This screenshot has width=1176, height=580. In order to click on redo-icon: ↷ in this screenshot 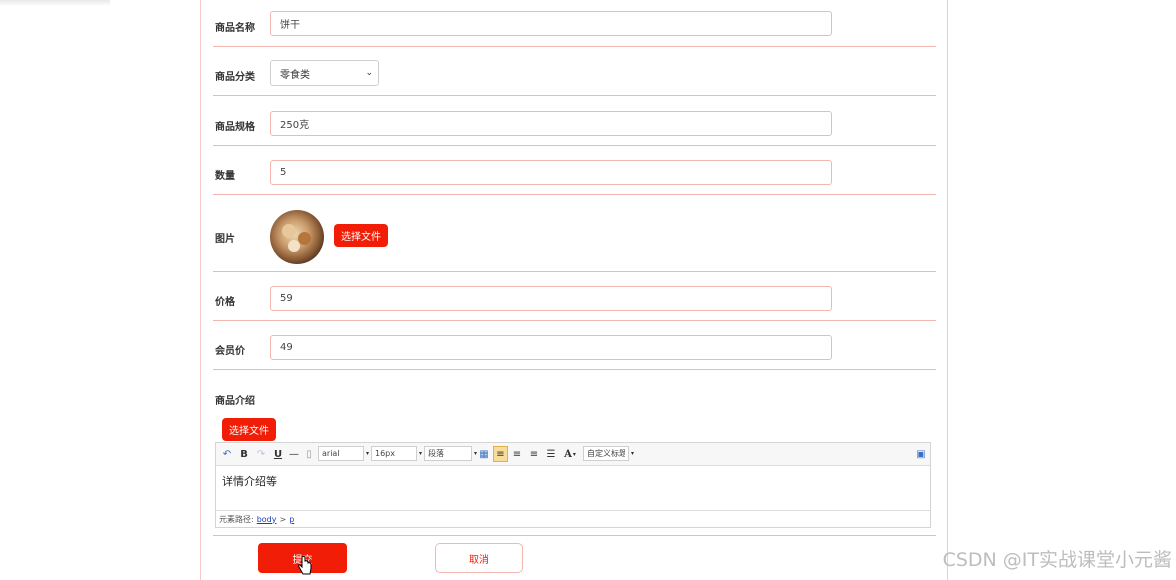, I will do `click(261, 454)`.